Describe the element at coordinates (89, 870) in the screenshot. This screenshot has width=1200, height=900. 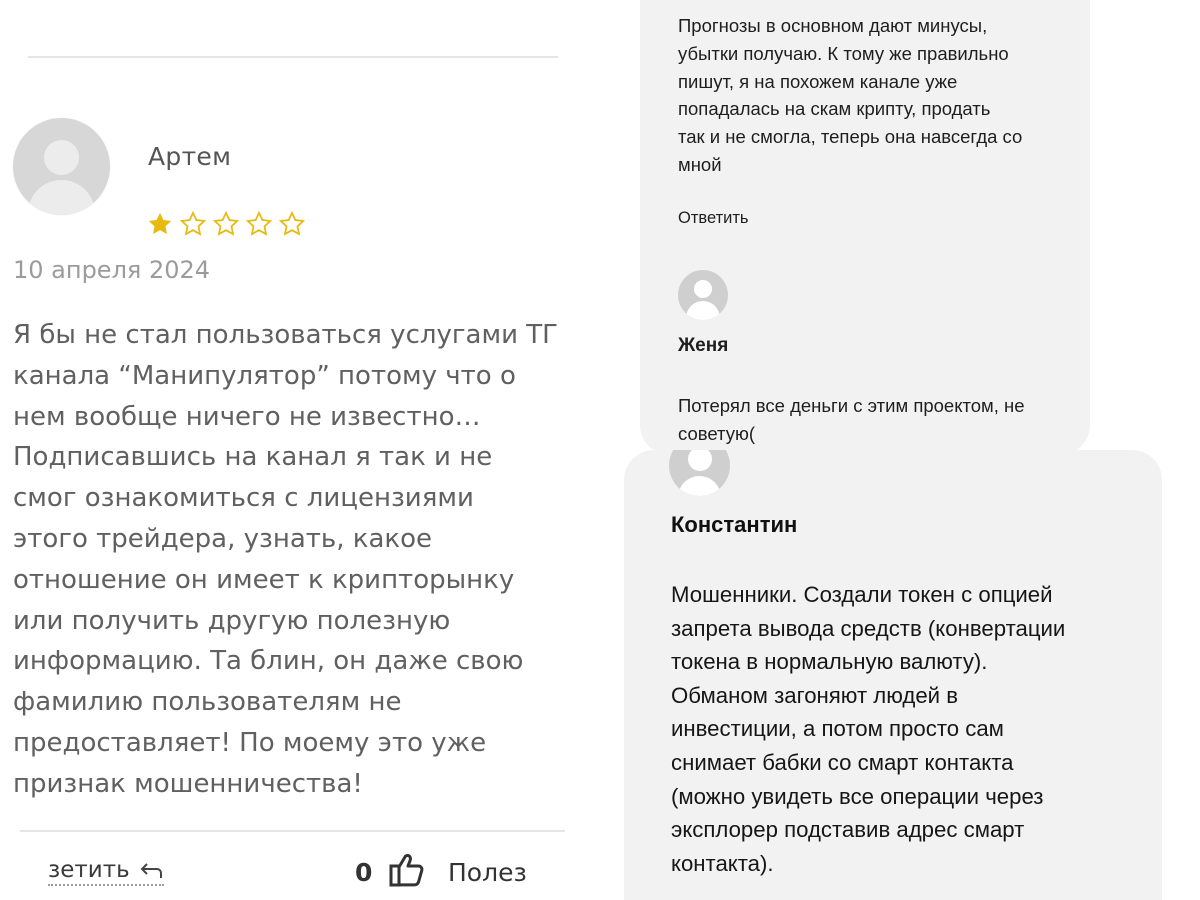
I see `reply-label: зетить` at that location.